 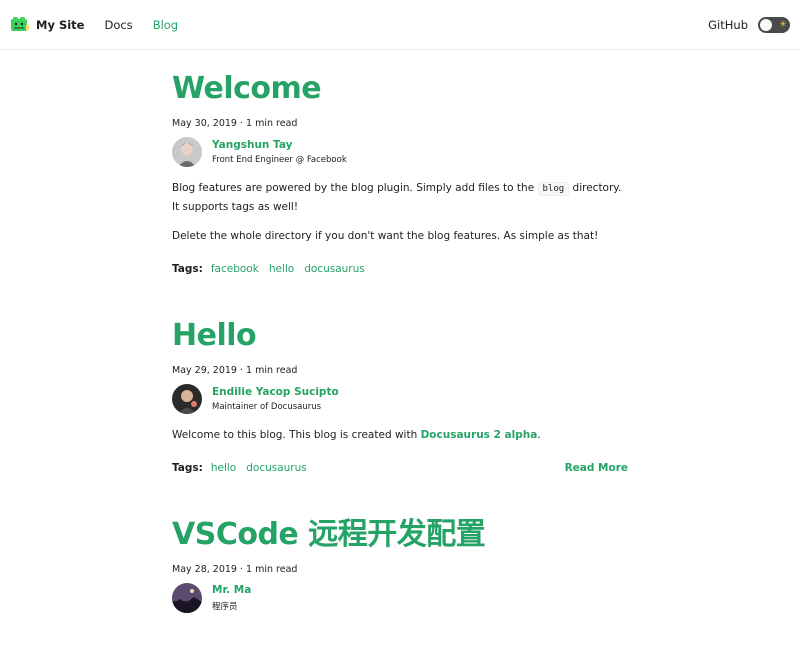 What do you see at coordinates (275, 392) in the screenshot?
I see `author-name: Endilie Yacop Sucipto` at bounding box center [275, 392].